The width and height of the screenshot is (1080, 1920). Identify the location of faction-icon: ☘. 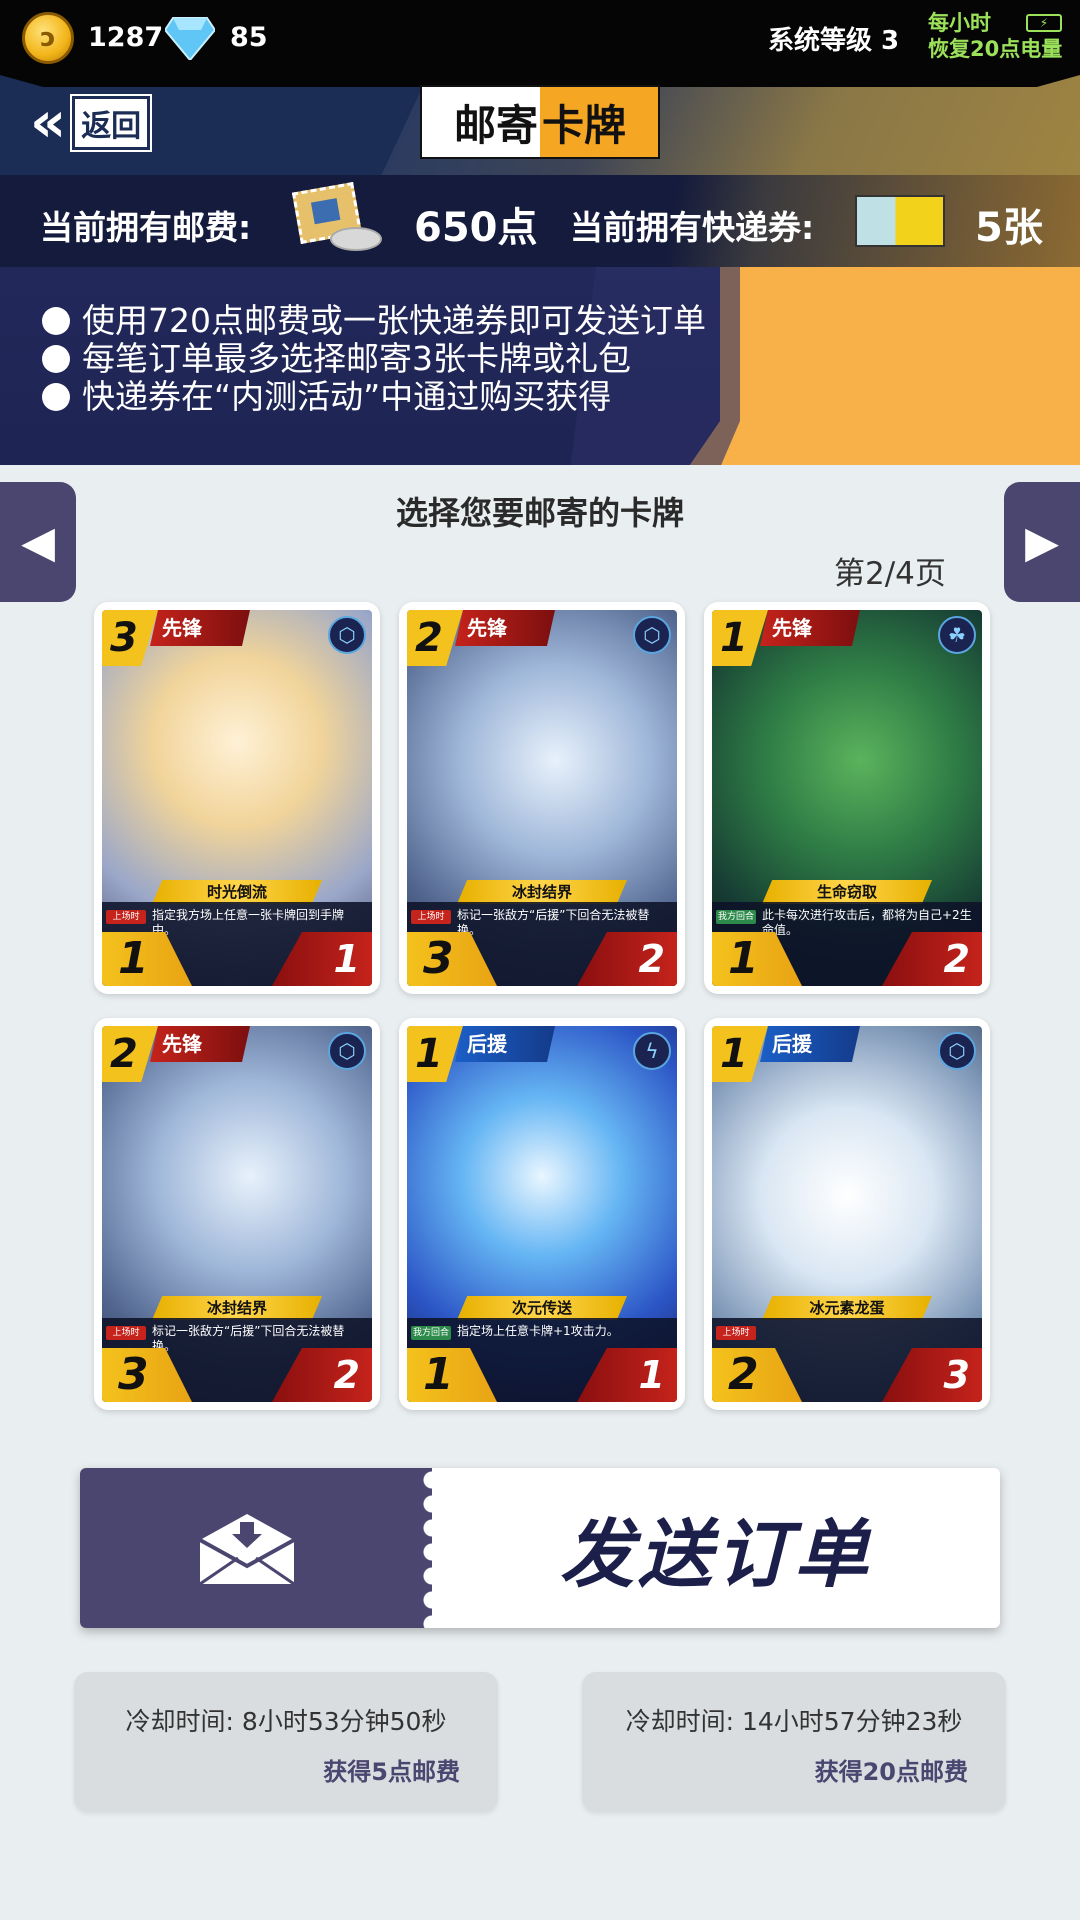
(957, 635).